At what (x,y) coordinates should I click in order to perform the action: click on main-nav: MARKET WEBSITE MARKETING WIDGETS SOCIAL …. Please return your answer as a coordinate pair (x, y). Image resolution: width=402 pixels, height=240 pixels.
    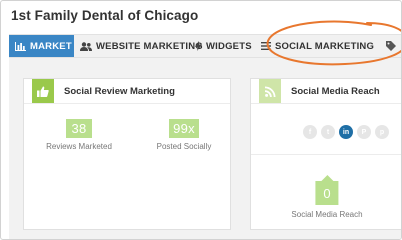
    Looking at the image, I should click on (205, 46).